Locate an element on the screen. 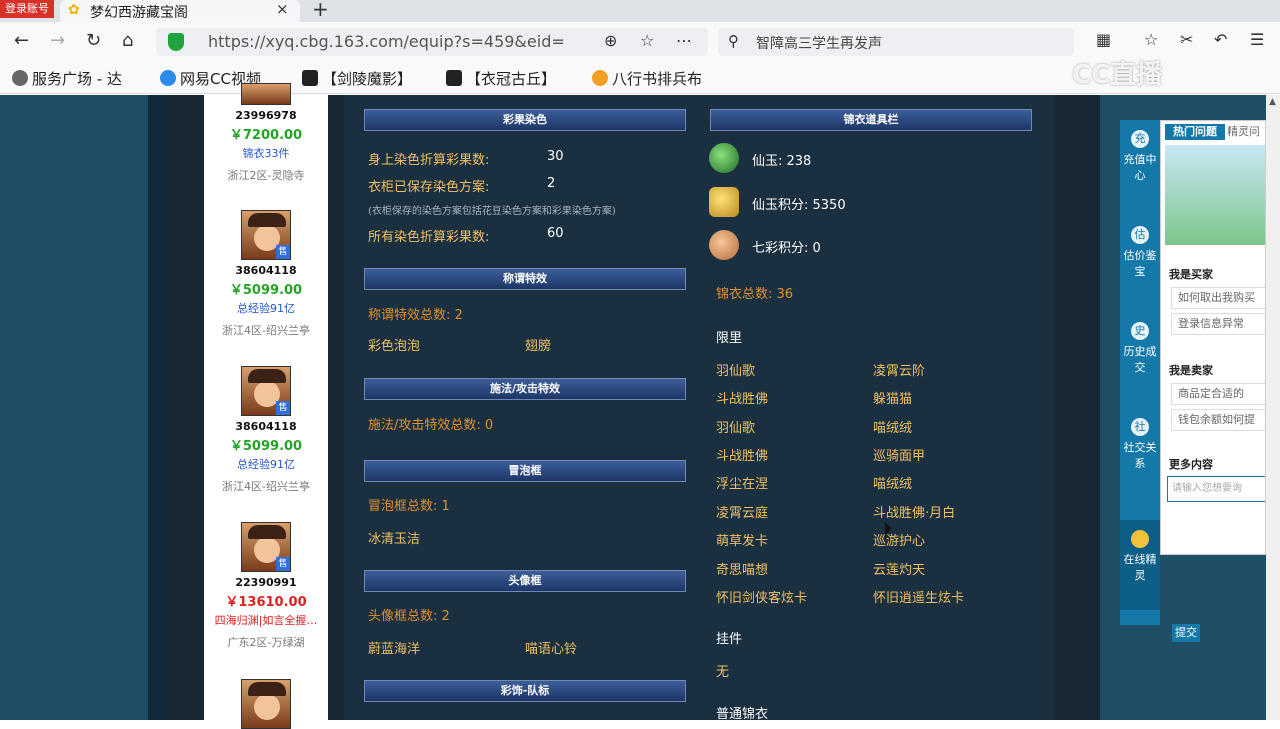 The image size is (1280, 729). login-badge: 登录账号 is located at coordinates (27, 9).